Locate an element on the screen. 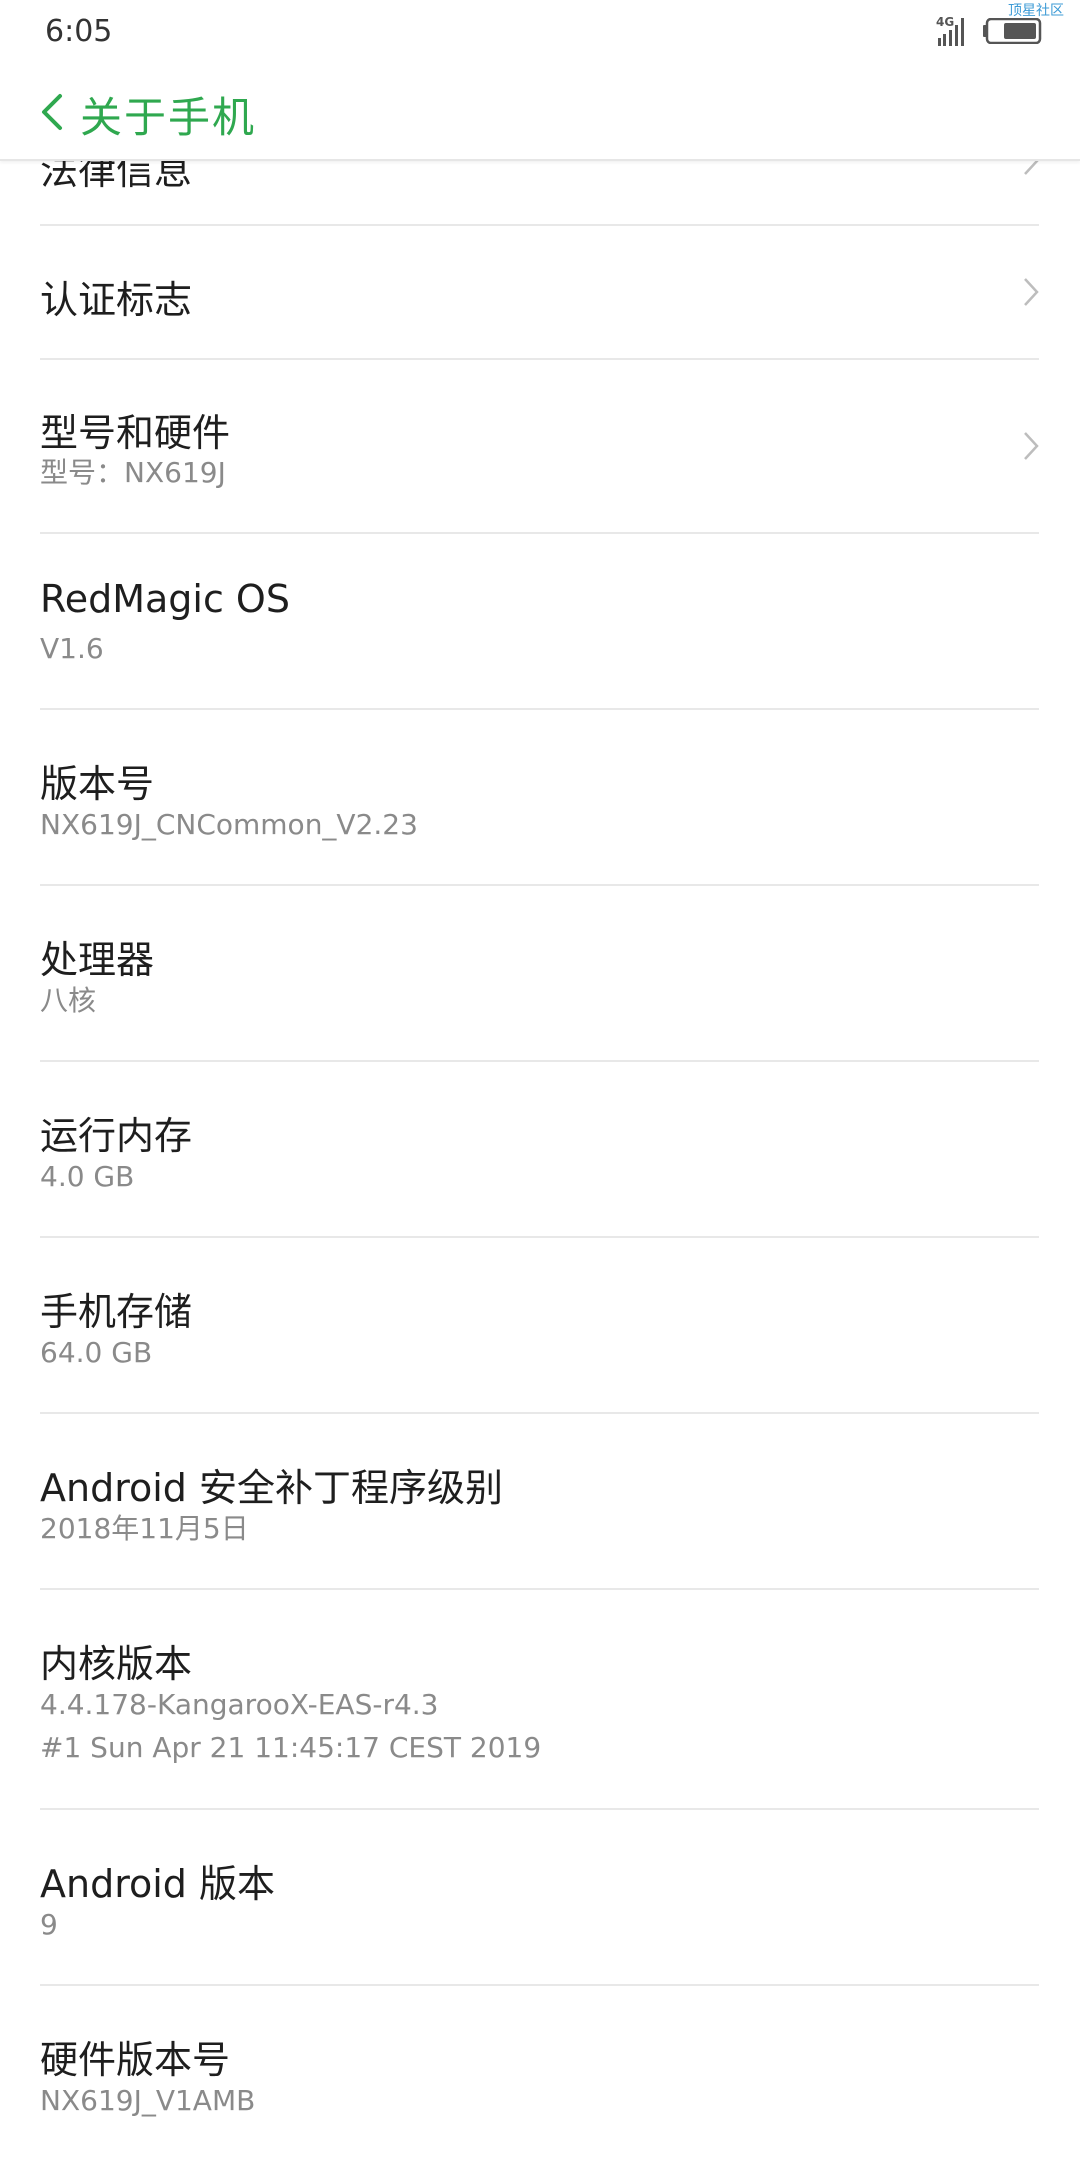  list-item-security-patch: Android 安全补丁程序级别 2018年11月5日 is located at coordinates (539, 1502).